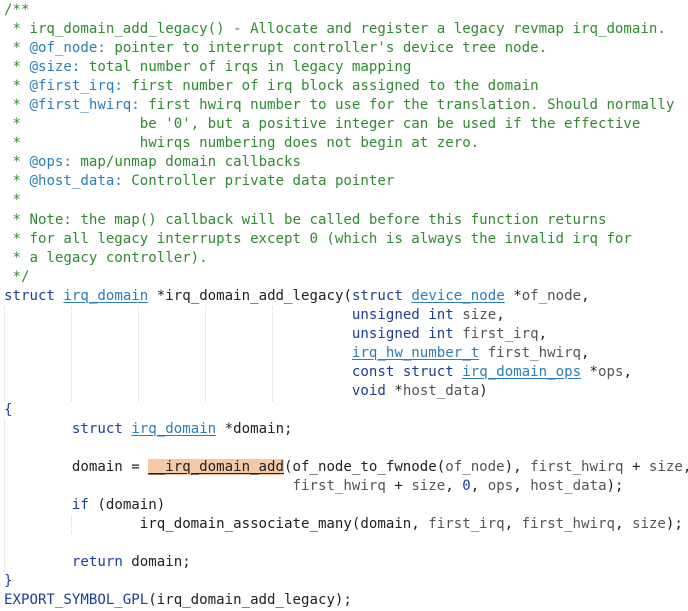 This screenshot has height=611, width=688. Describe the element at coordinates (156, 562) in the screenshot. I see `code-token: domain;` at that location.